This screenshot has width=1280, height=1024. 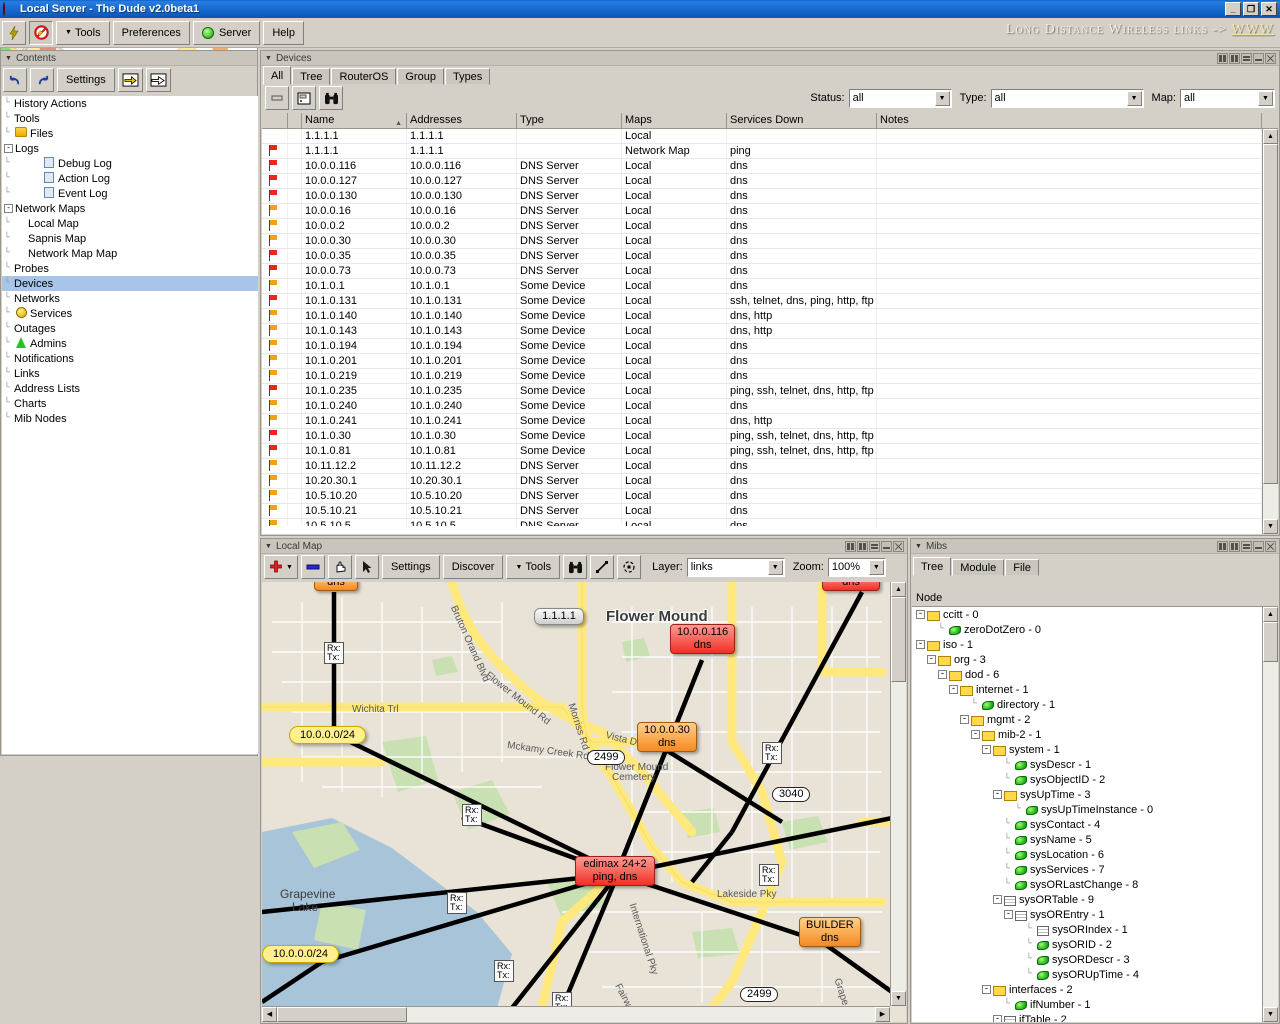 I want to click on close-button: ✕, so click(x=1269, y=9).